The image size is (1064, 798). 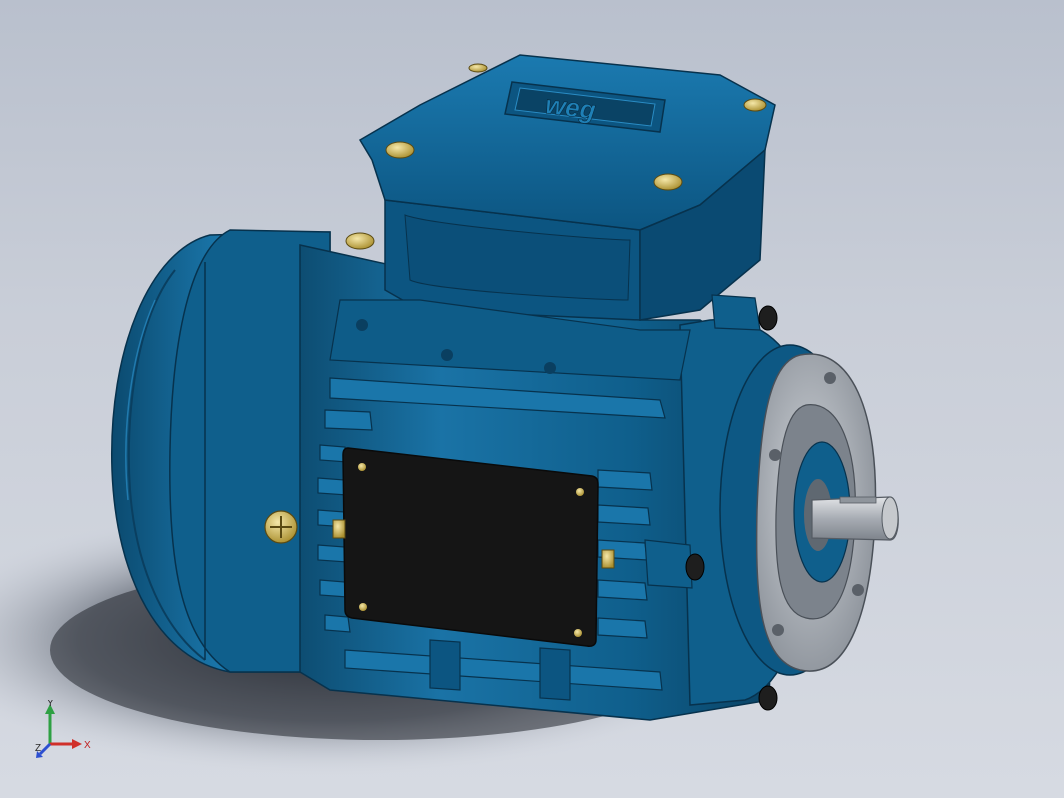 I want to click on axis-x-arrow, so click(x=77, y=744).